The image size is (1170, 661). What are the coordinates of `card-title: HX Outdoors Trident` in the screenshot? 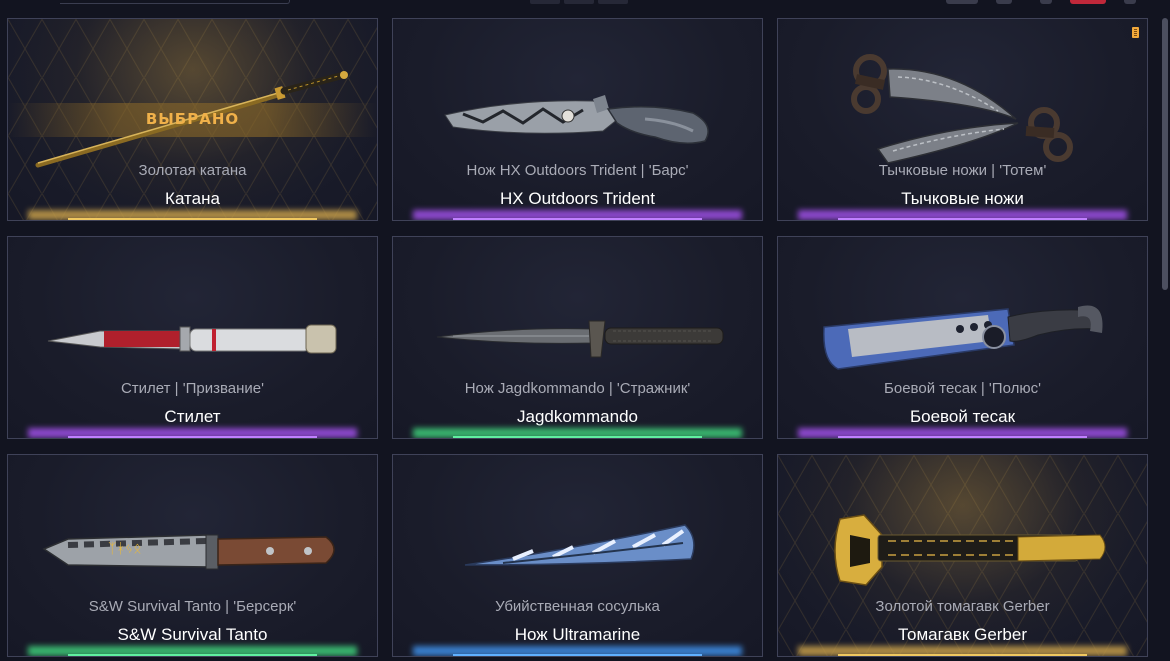 It's located at (577, 198).